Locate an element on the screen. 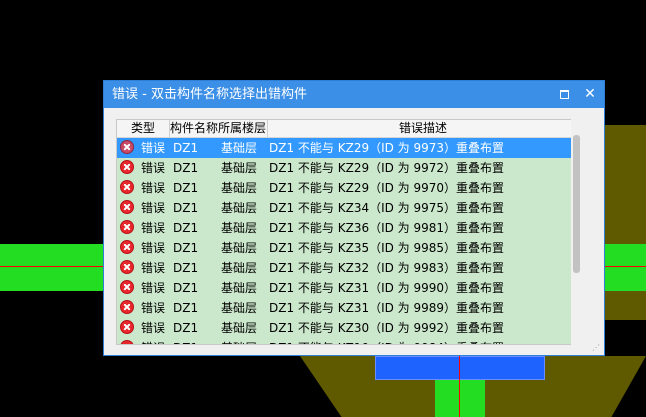 The width and height of the screenshot is (646, 417). maximize-icon is located at coordinates (564, 94).